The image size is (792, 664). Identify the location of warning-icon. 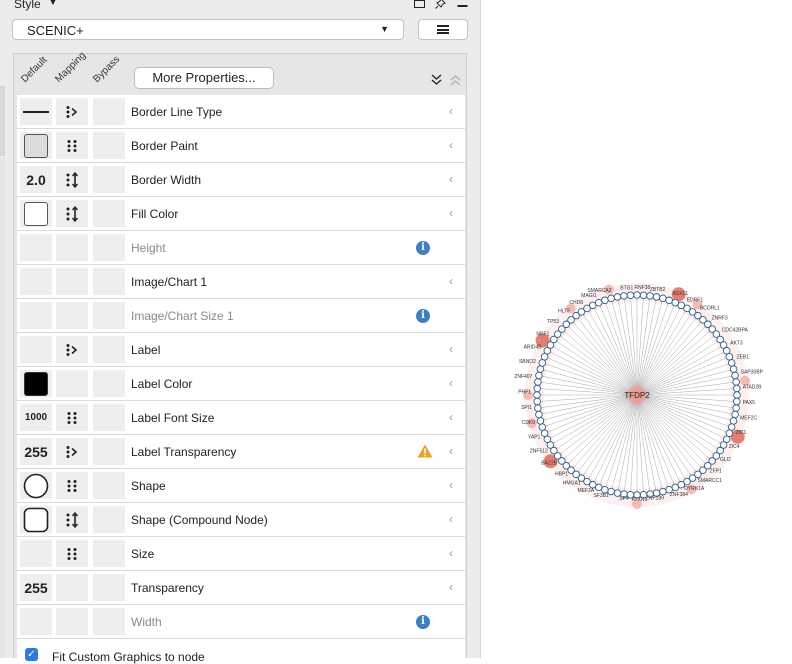
(425, 451).